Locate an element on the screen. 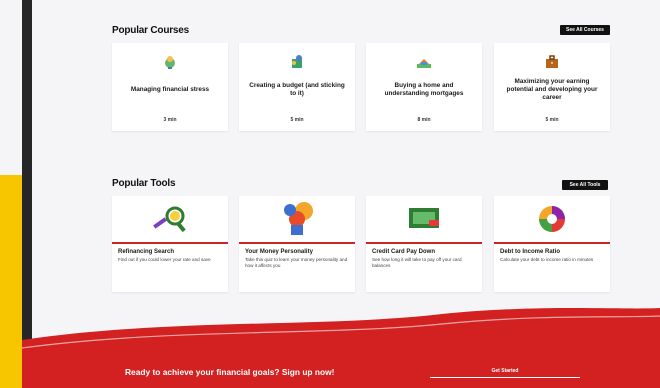  tools-section-title: Popular Tools is located at coordinates (144, 183).